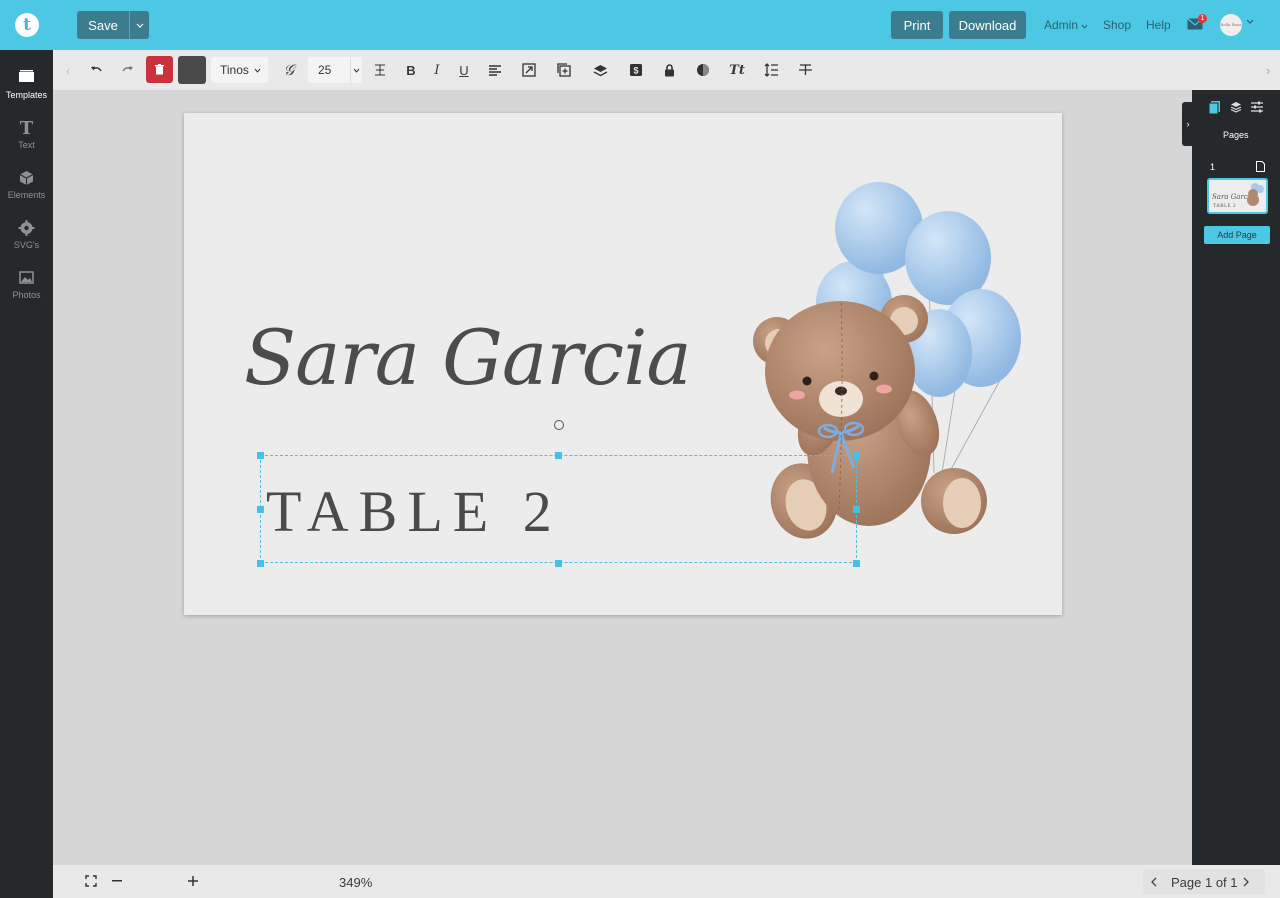  What do you see at coordinates (26, 295) in the screenshot?
I see `sidebar-label: Photos` at bounding box center [26, 295].